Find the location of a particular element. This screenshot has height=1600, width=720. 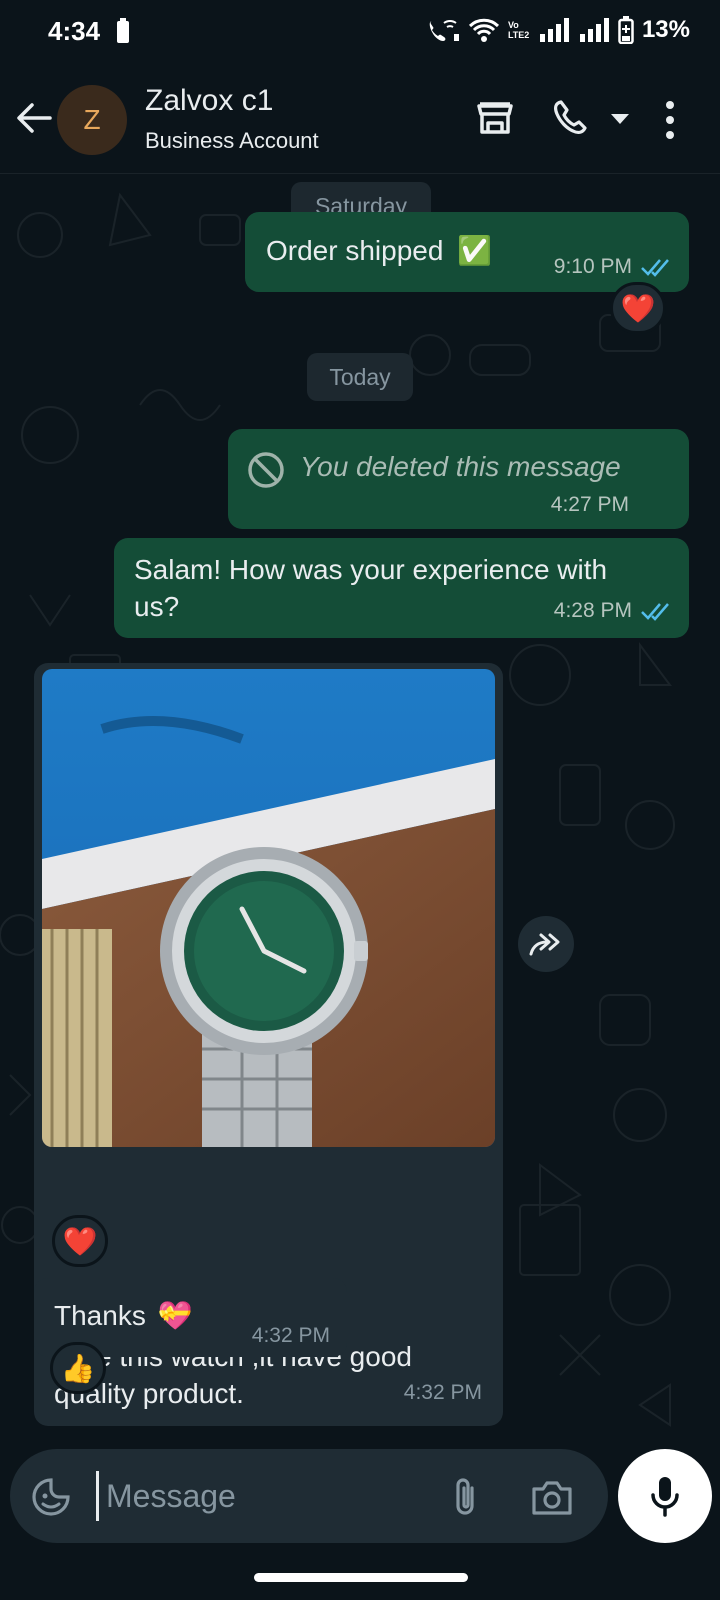

forward-icon is located at coordinates (544, 944).